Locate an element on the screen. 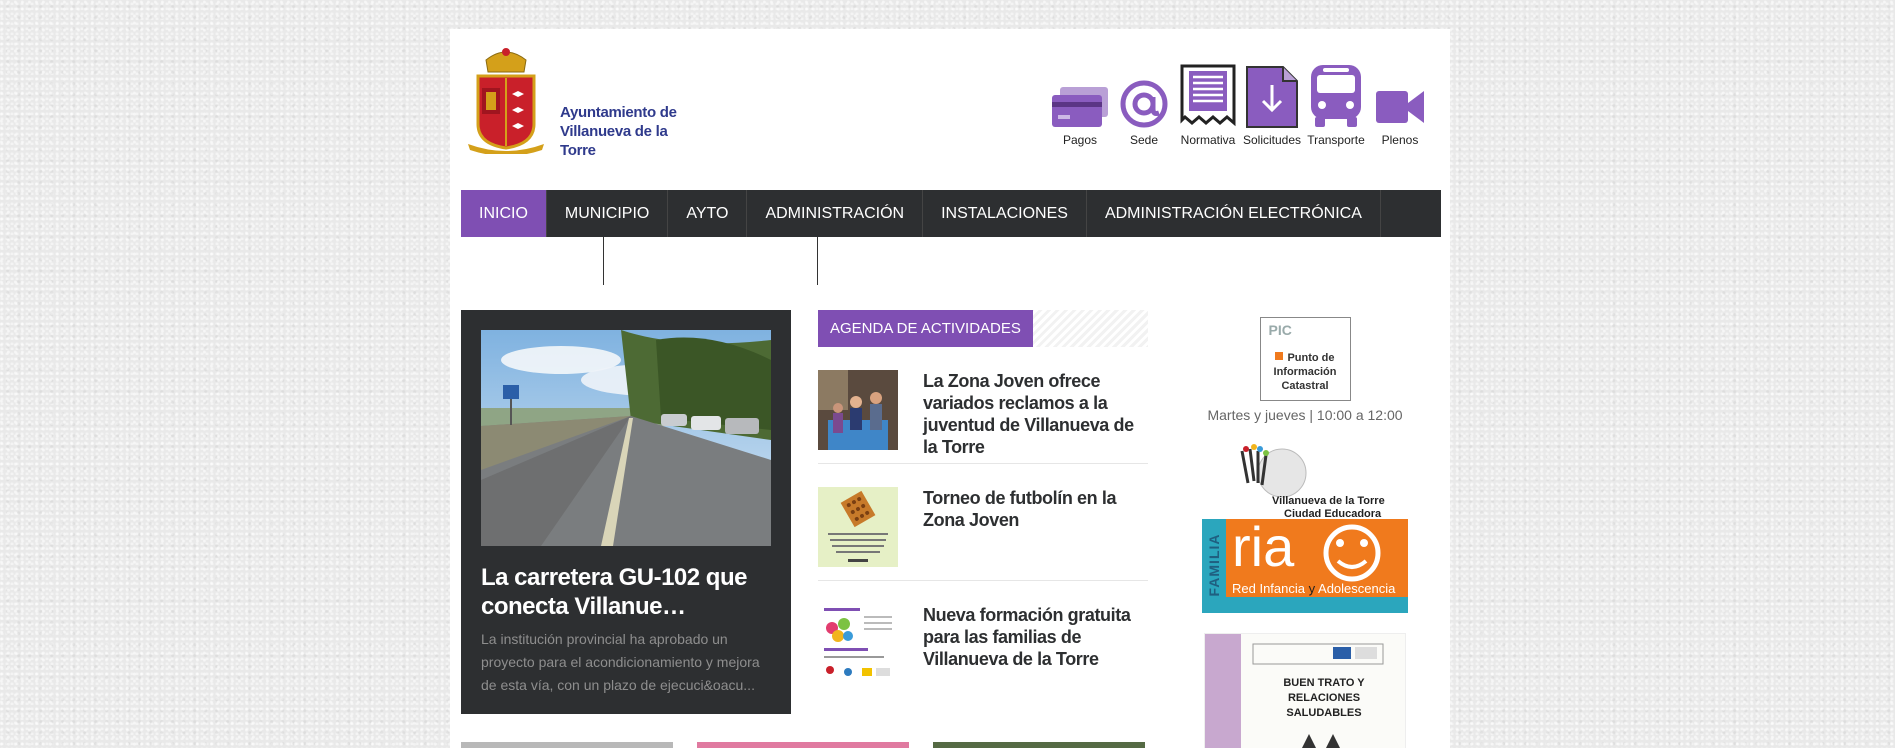 This screenshot has height=748, width=1895. buen-trato-banner: BUEN TRATO Y RELACIONES SALUDABLES is located at coordinates (1305, 690).